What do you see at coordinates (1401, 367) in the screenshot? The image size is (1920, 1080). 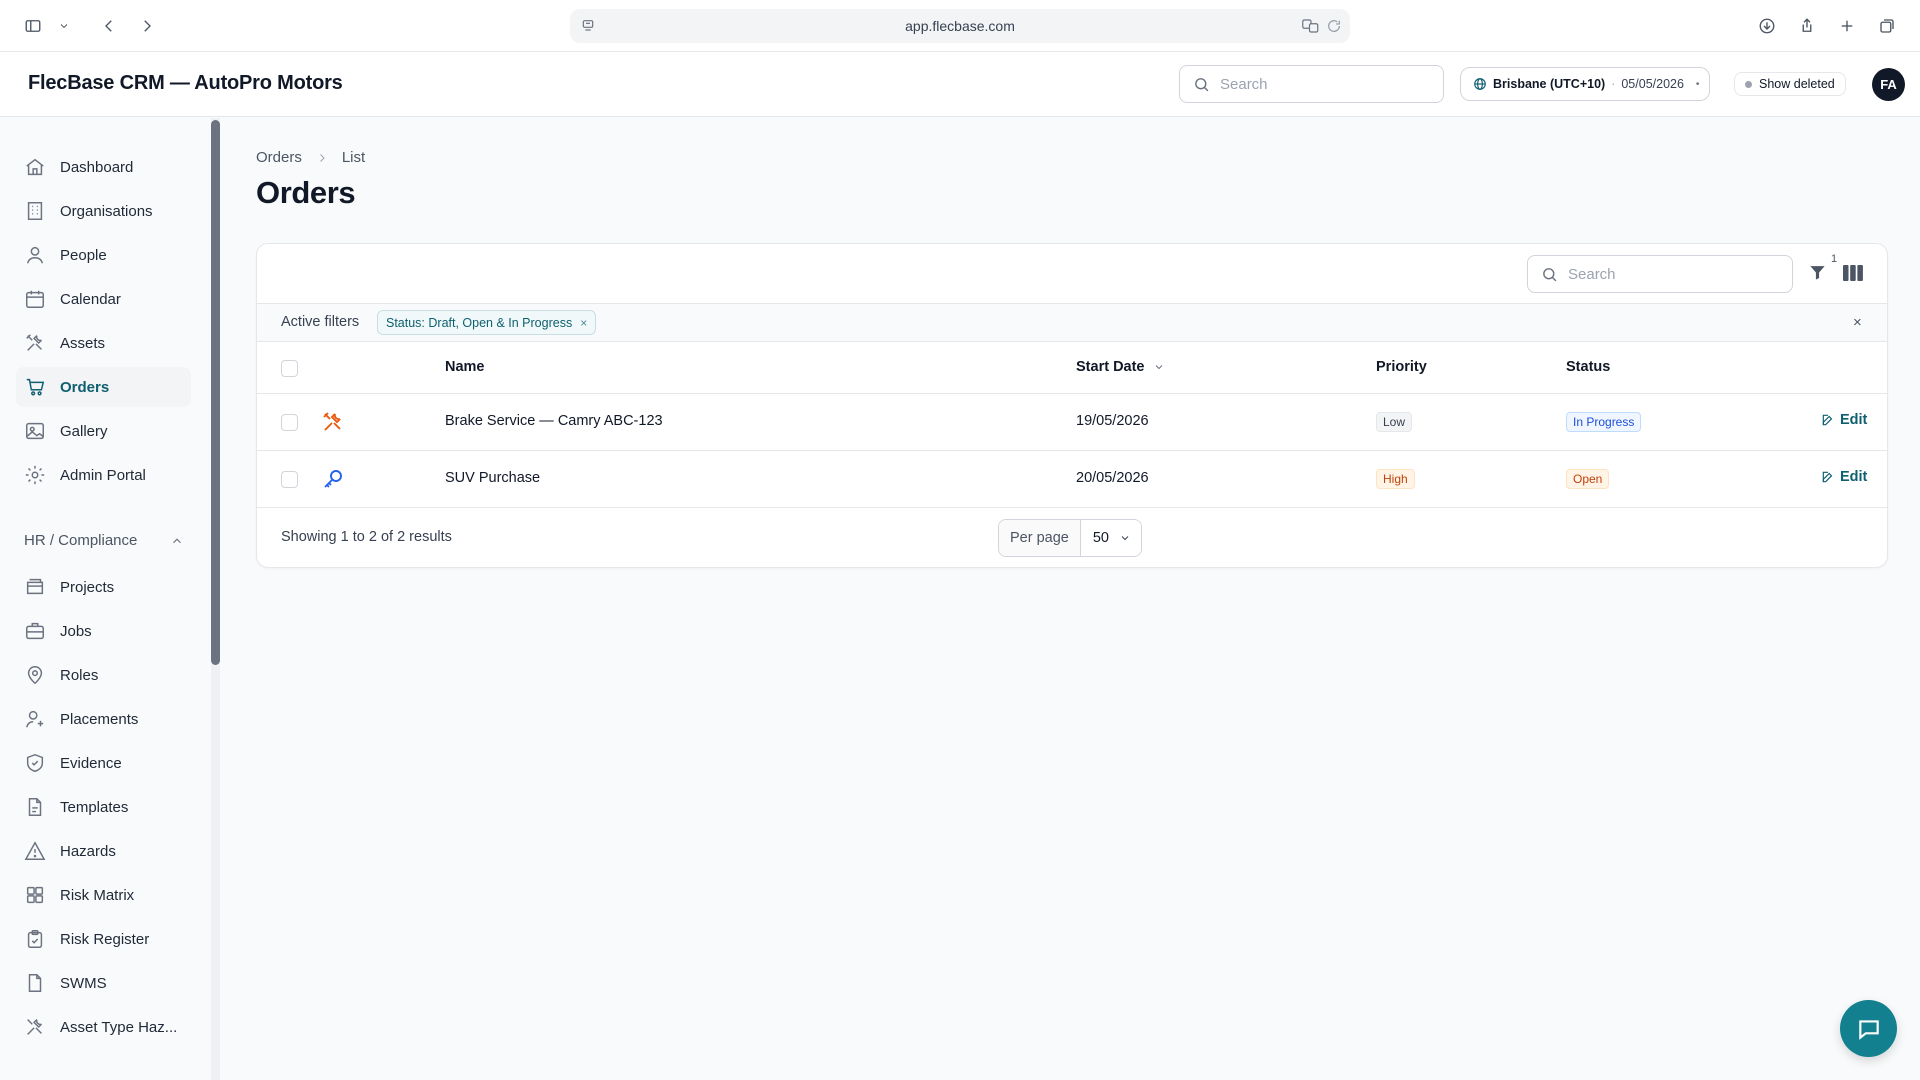 I see `column-header-priority: Priority` at bounding box center [1401, 367].